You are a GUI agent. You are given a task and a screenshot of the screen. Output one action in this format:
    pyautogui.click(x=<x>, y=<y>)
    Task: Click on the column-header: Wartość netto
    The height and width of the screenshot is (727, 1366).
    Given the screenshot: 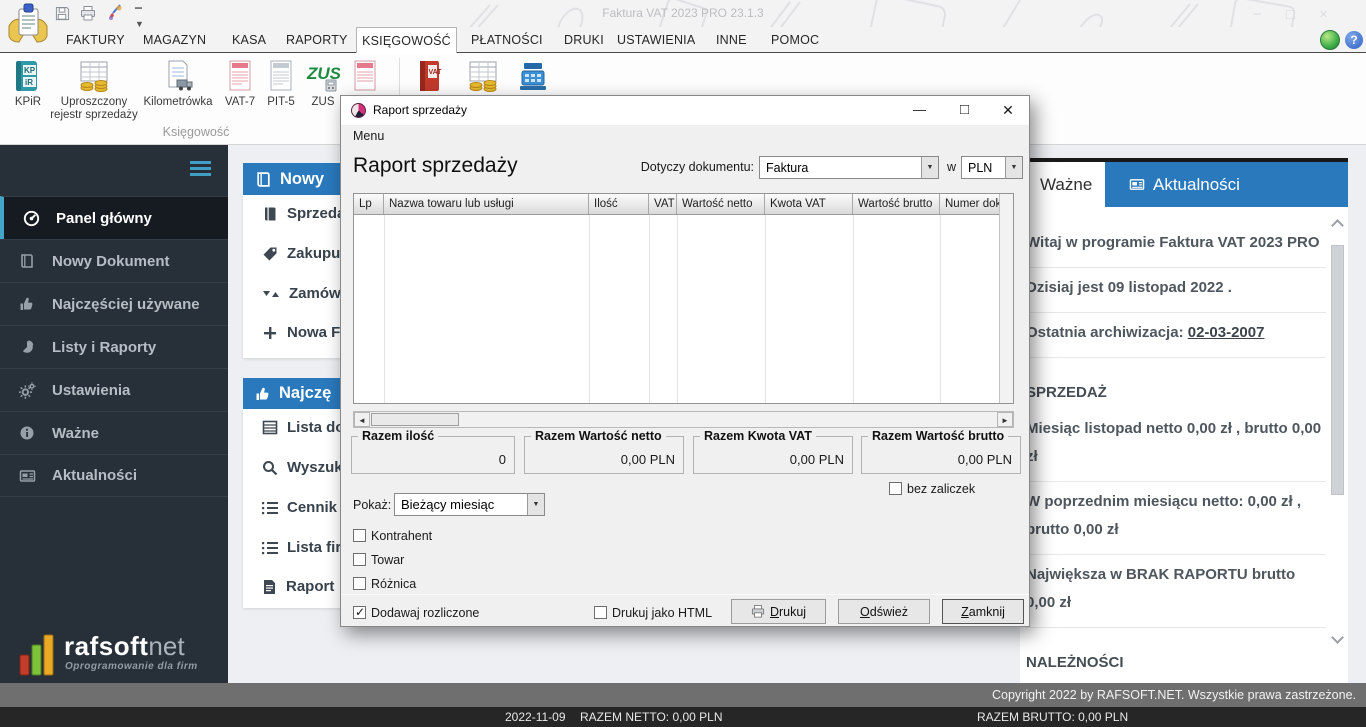 What is the action you would take?
    pyautogui.click(x=721, y=204)
    